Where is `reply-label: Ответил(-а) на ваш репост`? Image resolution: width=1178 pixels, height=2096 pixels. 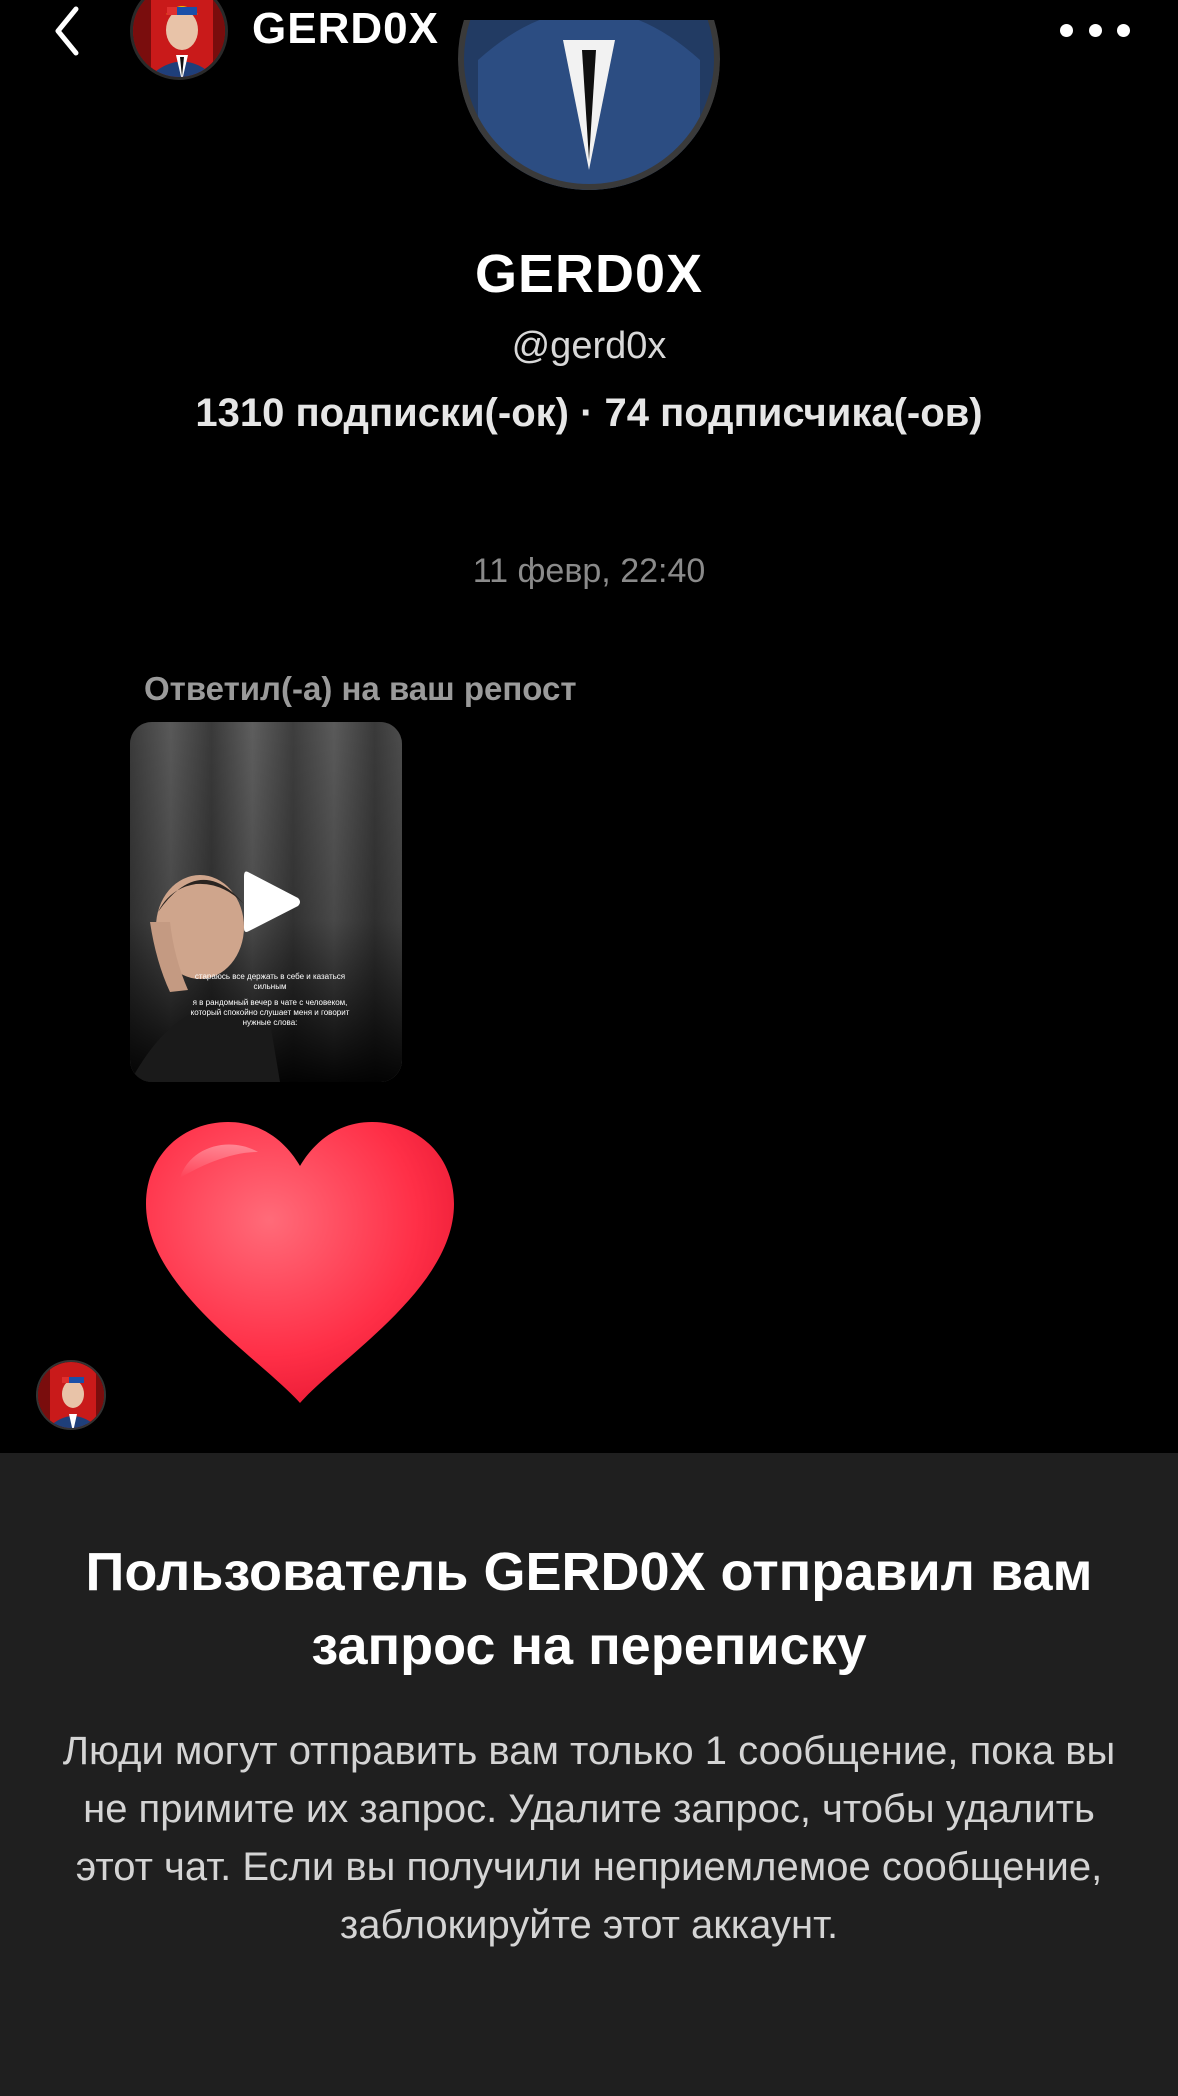 reply-label: Ответил(-а) на ваш репост is located at coordinates (360, 688).